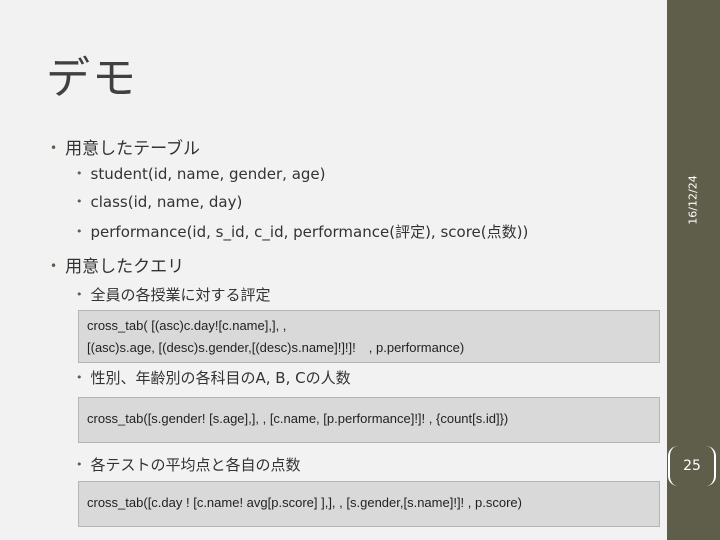 This screenshot has width=720, height=540. I want to click on slide-title: デモ, so click(92, 78).